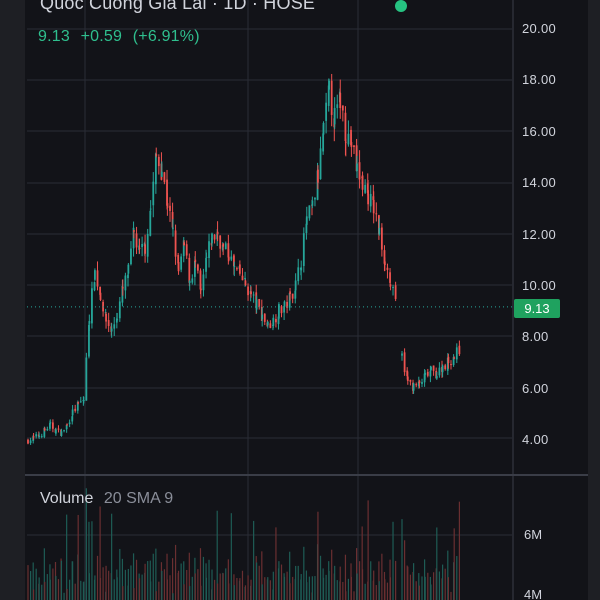 This screenshot has height=600, width=600. Describe the element at coordinates (535, 388) in the screenshot. I see `price-tick: 6.00` at that location.